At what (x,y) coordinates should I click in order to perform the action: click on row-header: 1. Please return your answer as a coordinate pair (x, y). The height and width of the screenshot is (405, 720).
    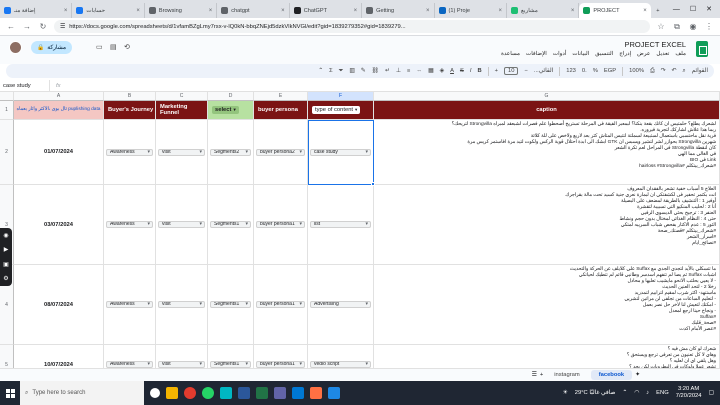
    Looking at the image, I should click on (7, 110).